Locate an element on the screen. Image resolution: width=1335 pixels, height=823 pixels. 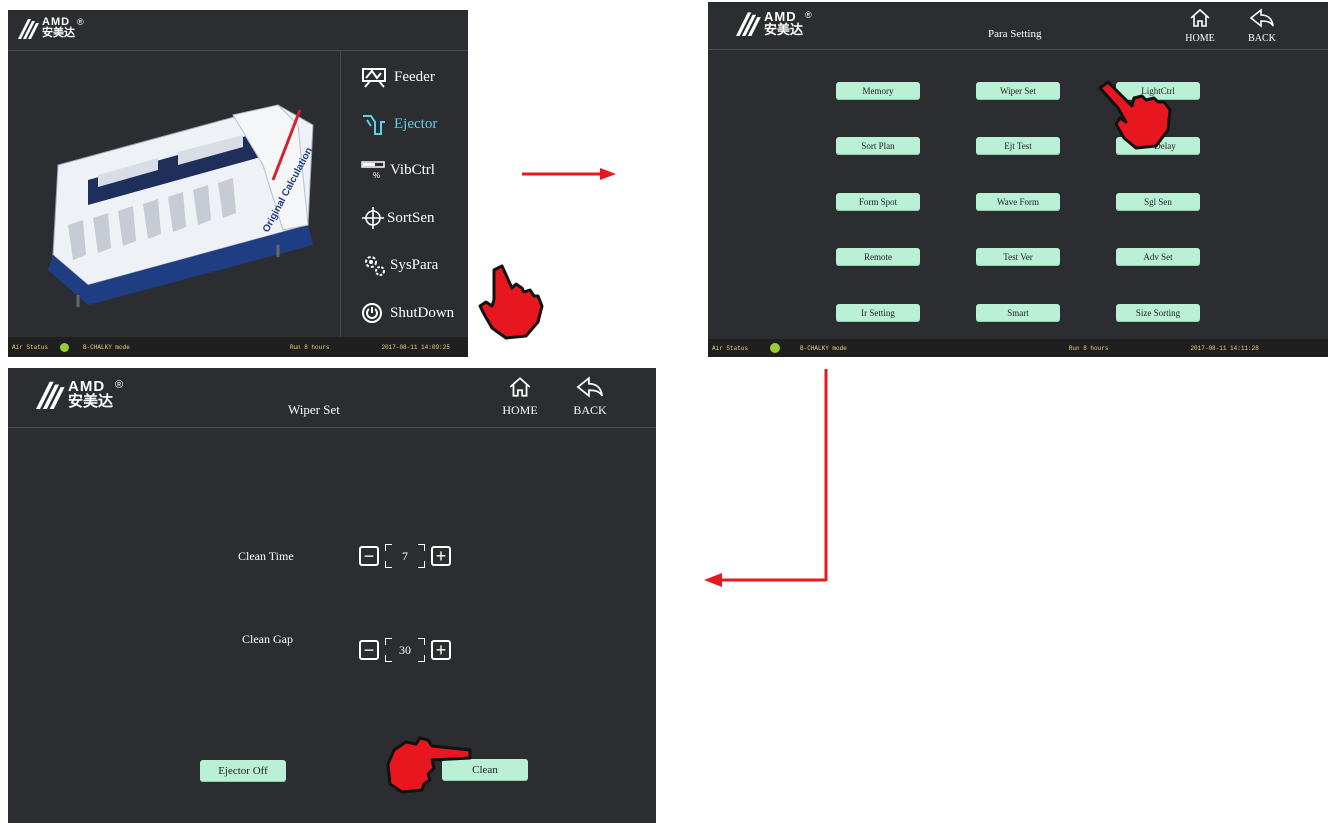
clean-time-stepper: − 7 + is located at coordinates (405, 556).